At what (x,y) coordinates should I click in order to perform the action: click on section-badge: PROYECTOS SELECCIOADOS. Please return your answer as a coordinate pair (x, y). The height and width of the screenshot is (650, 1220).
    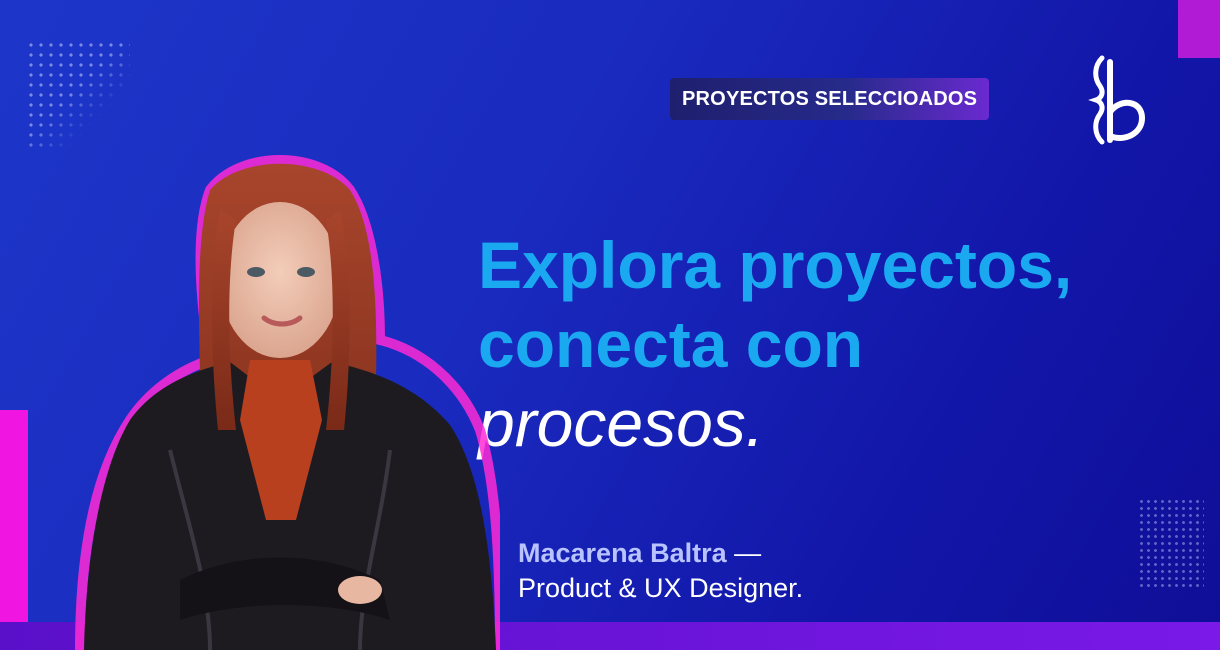
    Looking at the image, I should click on (830, 99).